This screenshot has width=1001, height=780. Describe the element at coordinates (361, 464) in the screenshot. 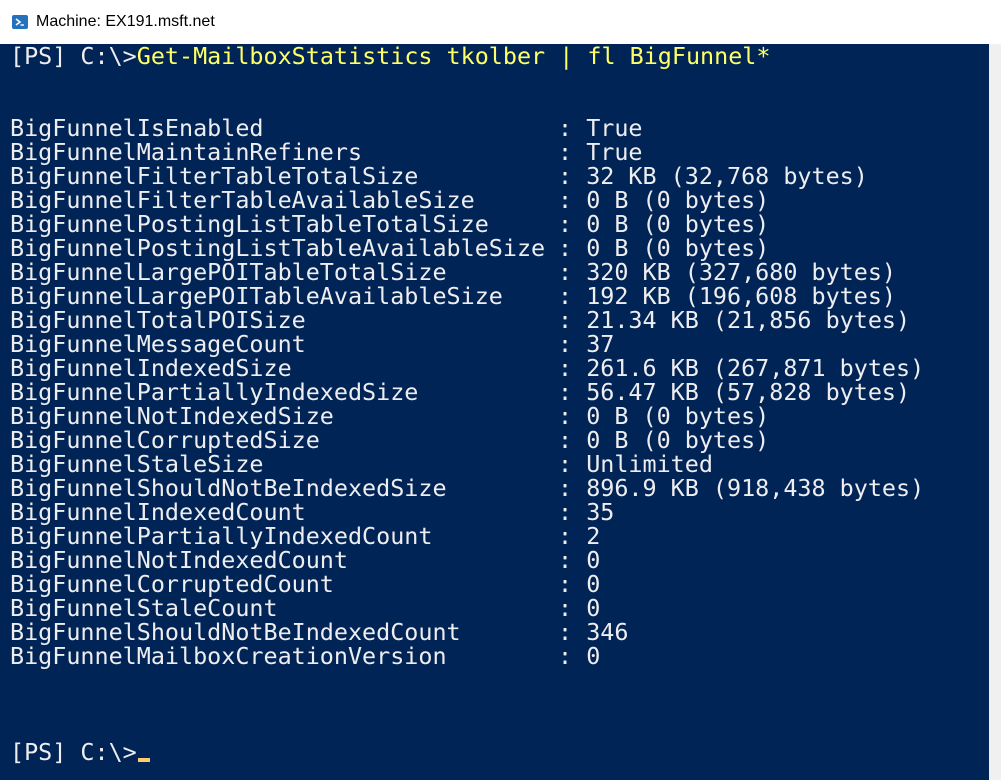

I see `property-row: BigFunnelStaleSize: Unlimited` at that location.